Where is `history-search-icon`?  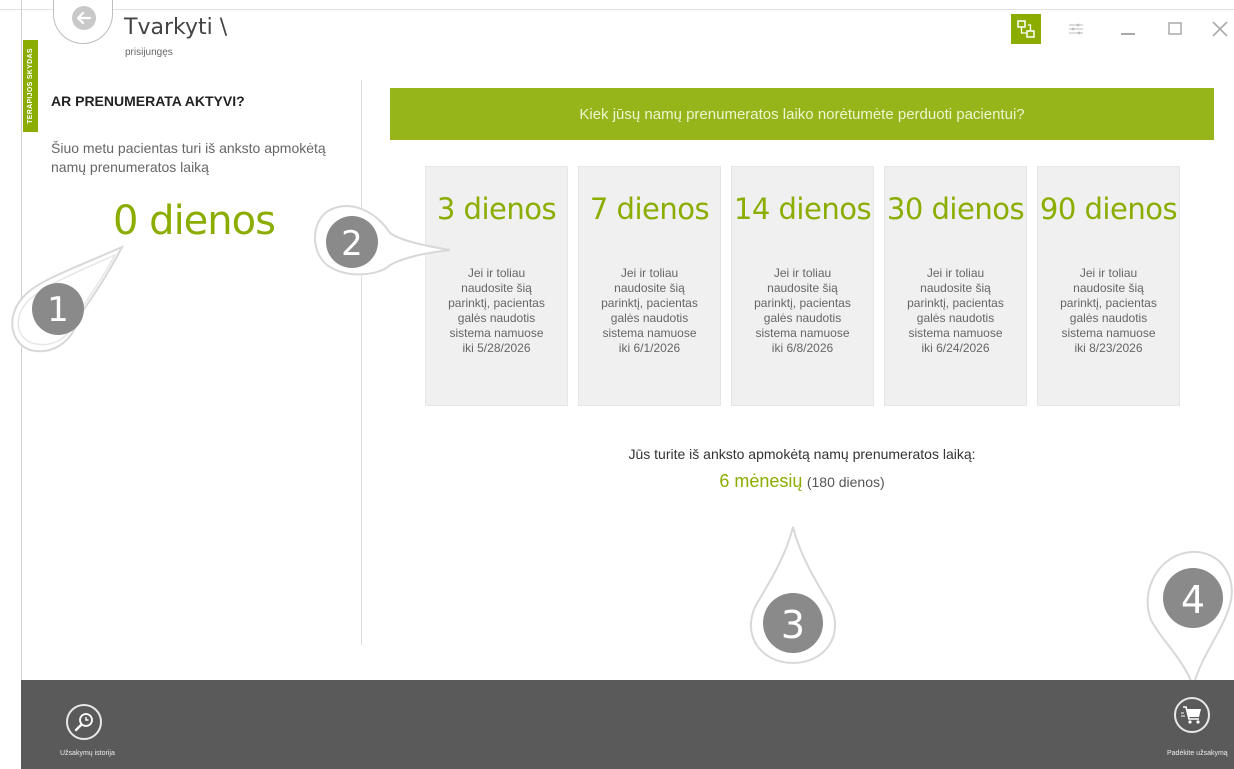
history-search-icon is located at coordinates (83, 722).